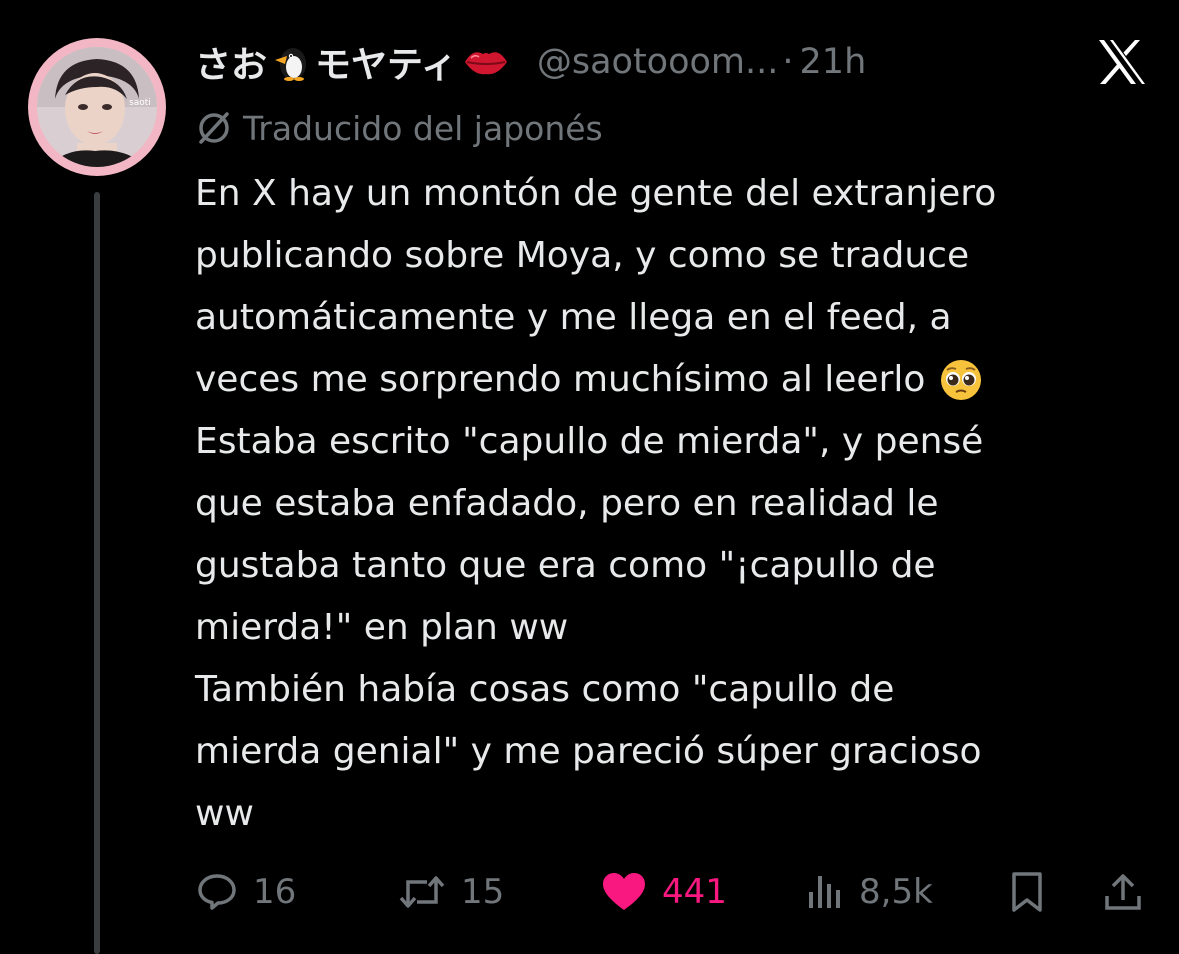  Describe the element at coordinates (382, 627) in the screenshot. I see `tweet-line-text: mierda!" en plan ww` at that location.